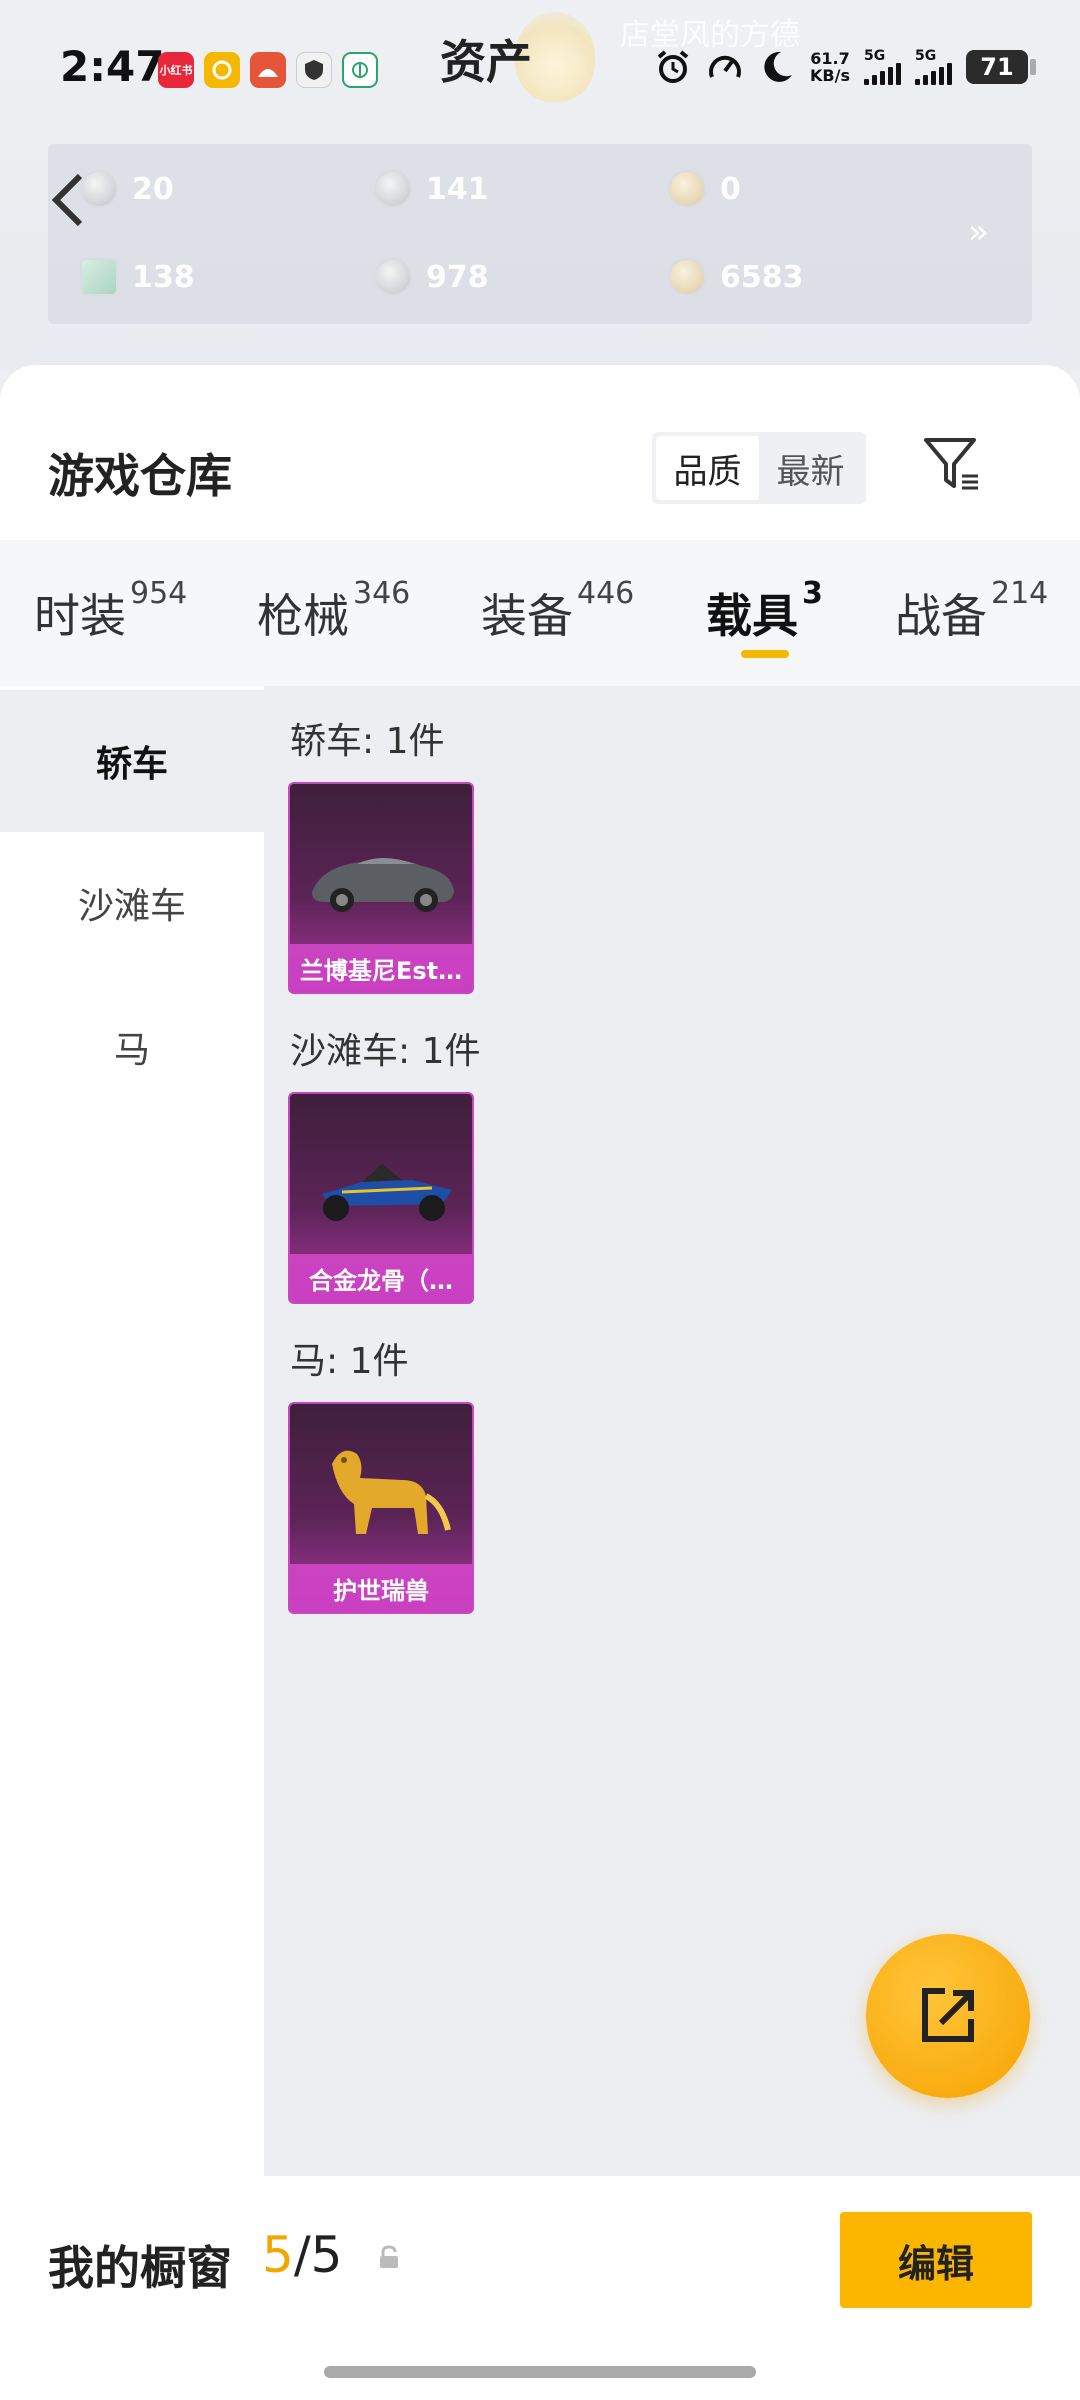 This screenshot has width=1080, height=2400. Describe the element at coordinates (978, 232) in the screenshot. I see `more-assets-icon: »` at that location.